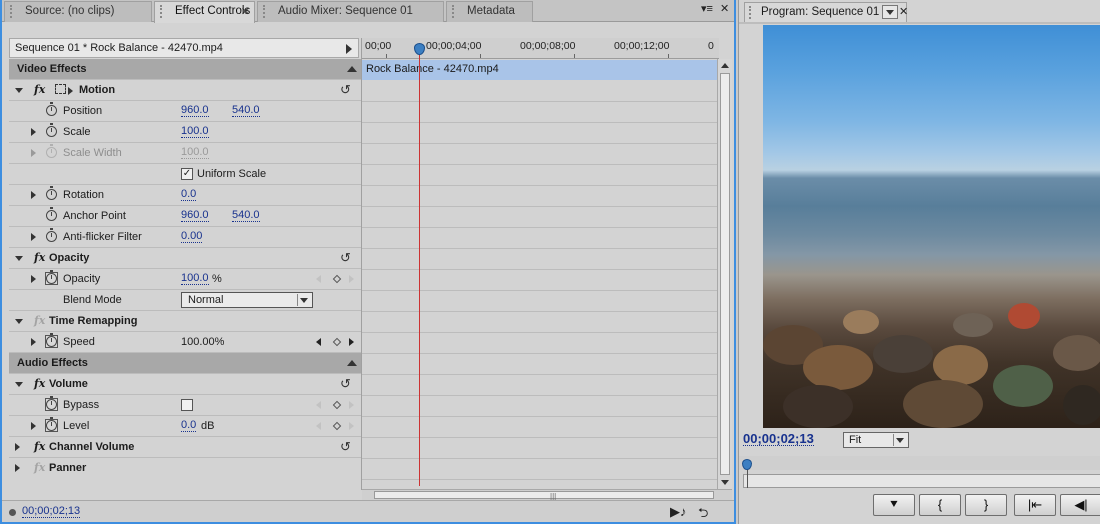 The image size is (1100, 524). Describe the element at coordinates (540, 332) in the screenshot. I see `row-divider` at that location.